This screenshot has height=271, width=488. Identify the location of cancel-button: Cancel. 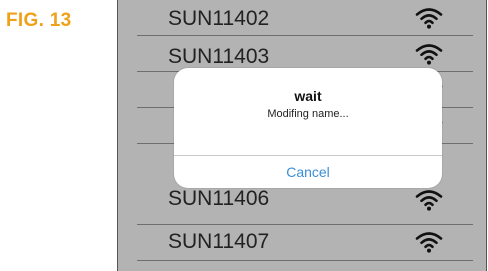
(308, 172).